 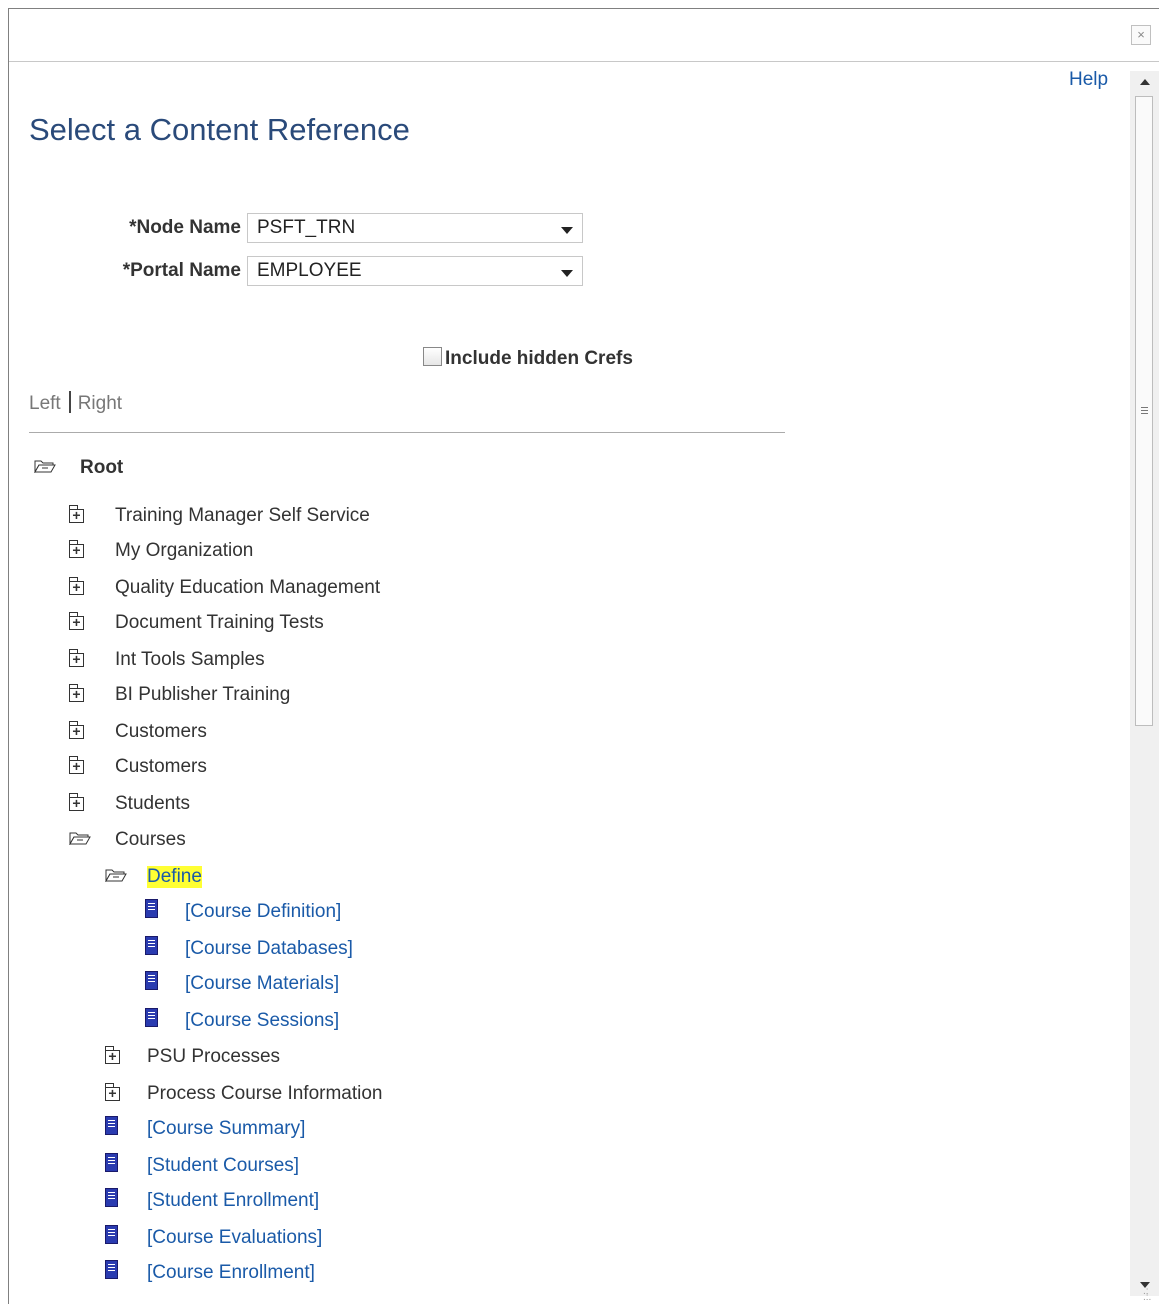 I want to click on help-link: Help, so click(x=1088, y=80).